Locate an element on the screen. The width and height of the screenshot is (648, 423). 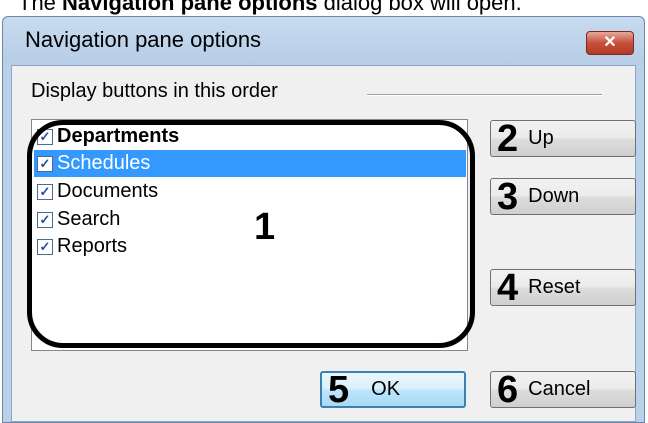
ok-button: 5 OK is located at coordinates (393, 389).